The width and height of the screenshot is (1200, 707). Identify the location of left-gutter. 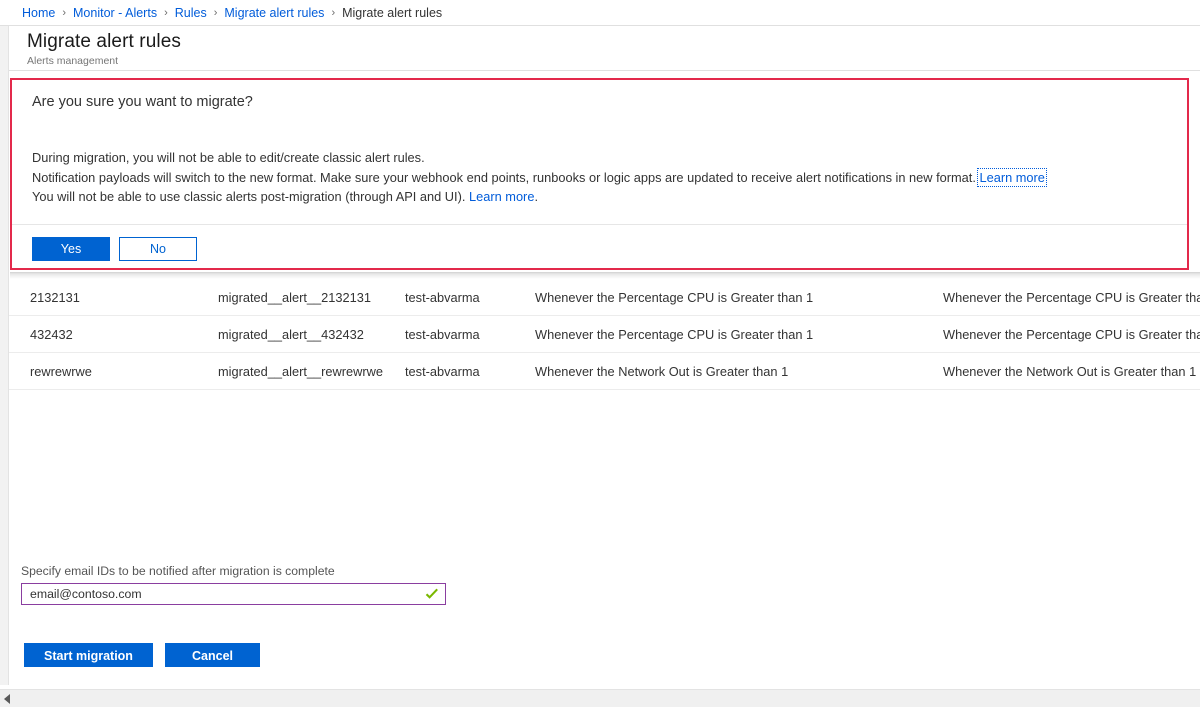
(4, 355).